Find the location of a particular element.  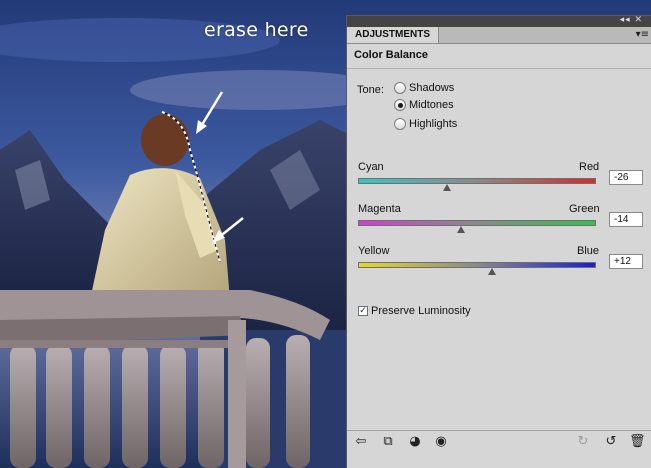

back-arrow-icon: ⇦ is located at coordinates (361, 442).